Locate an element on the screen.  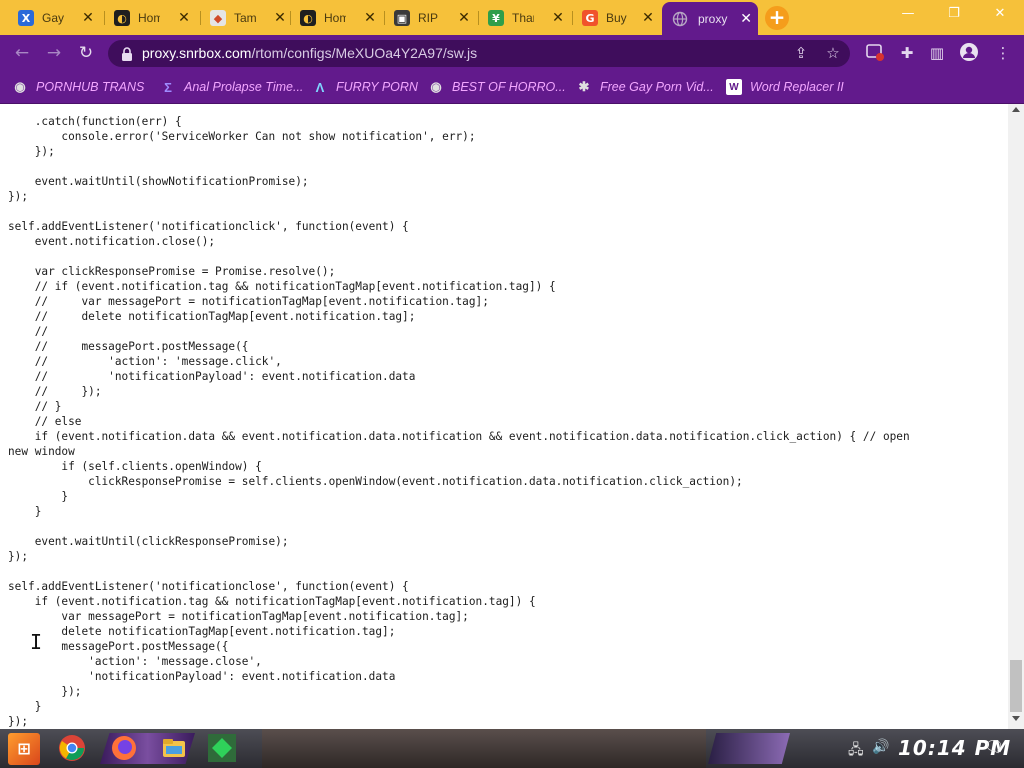
bookmark-item: Λ FURRY PORN is located at coordinates (365, 87).